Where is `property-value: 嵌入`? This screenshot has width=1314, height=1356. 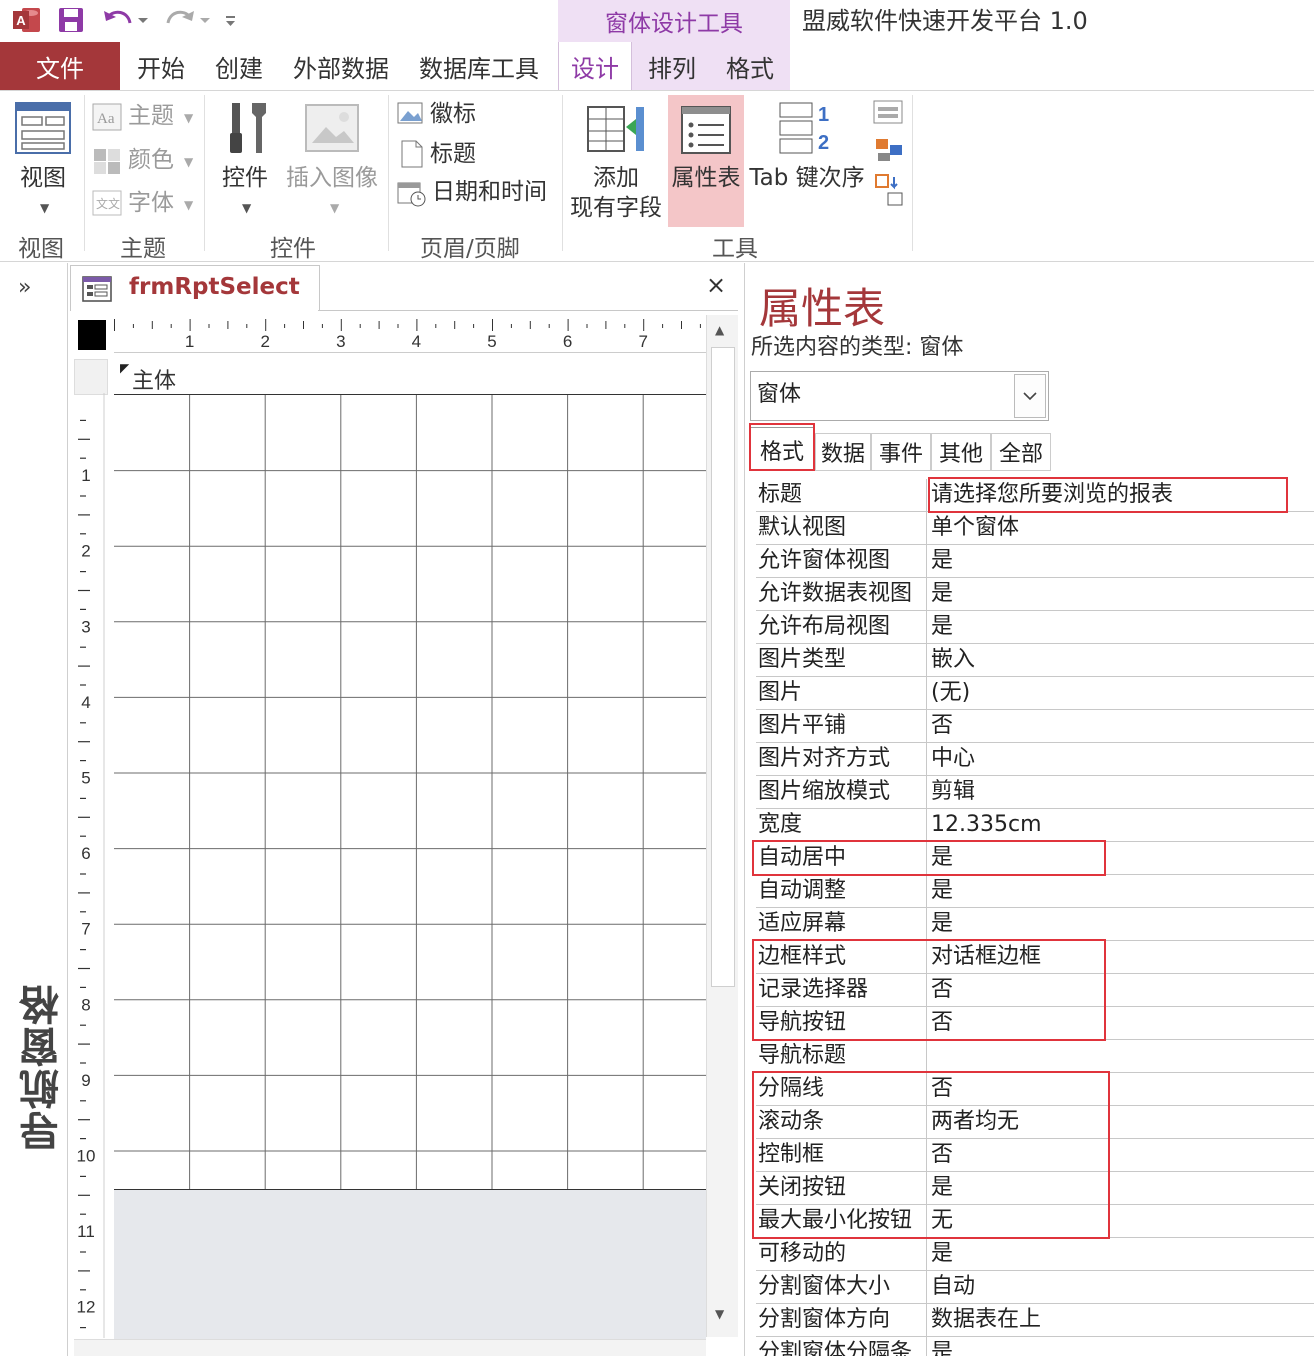
property-value: 嵌入 is located at coordinates (1121, 660).